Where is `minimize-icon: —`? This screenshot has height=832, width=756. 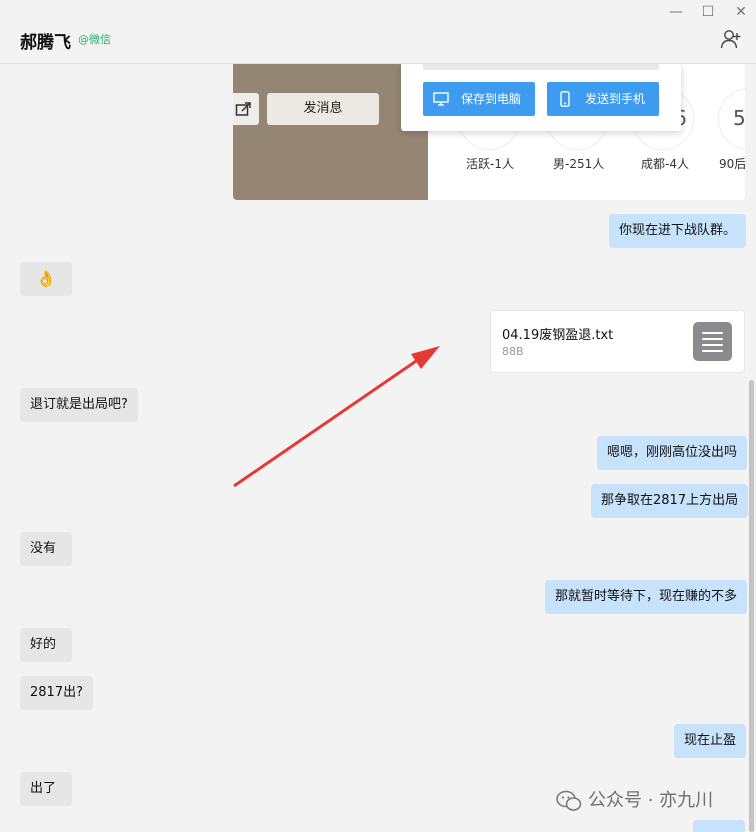
minimize-icon: — is located at coordinates (676, 12).